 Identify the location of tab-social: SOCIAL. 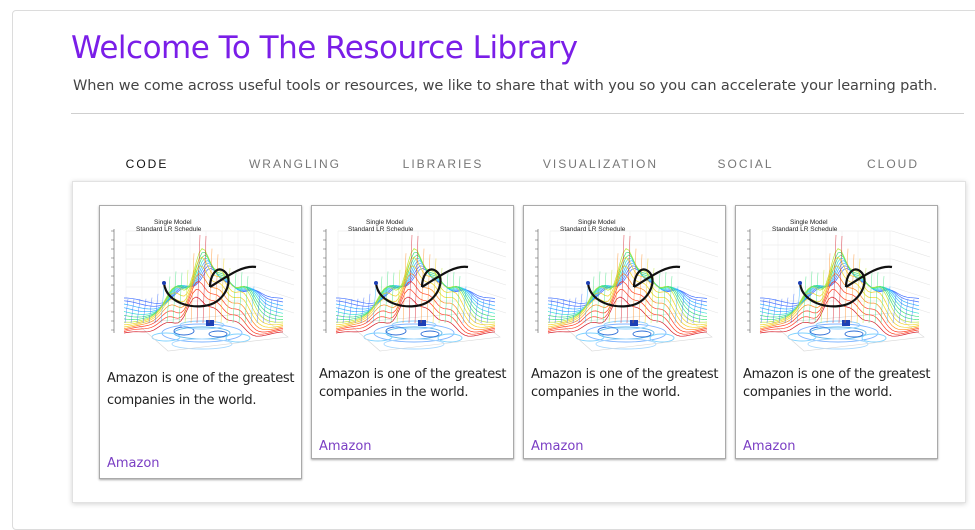
(745, 166).